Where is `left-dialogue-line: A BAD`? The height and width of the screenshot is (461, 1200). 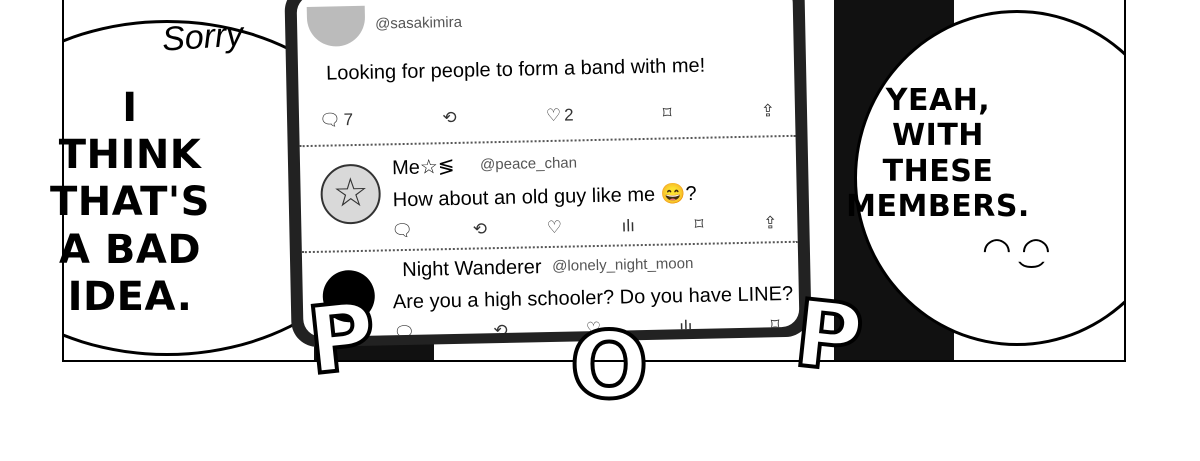 left-dialogue-line: A BAD is located at coordinates (130, 249).